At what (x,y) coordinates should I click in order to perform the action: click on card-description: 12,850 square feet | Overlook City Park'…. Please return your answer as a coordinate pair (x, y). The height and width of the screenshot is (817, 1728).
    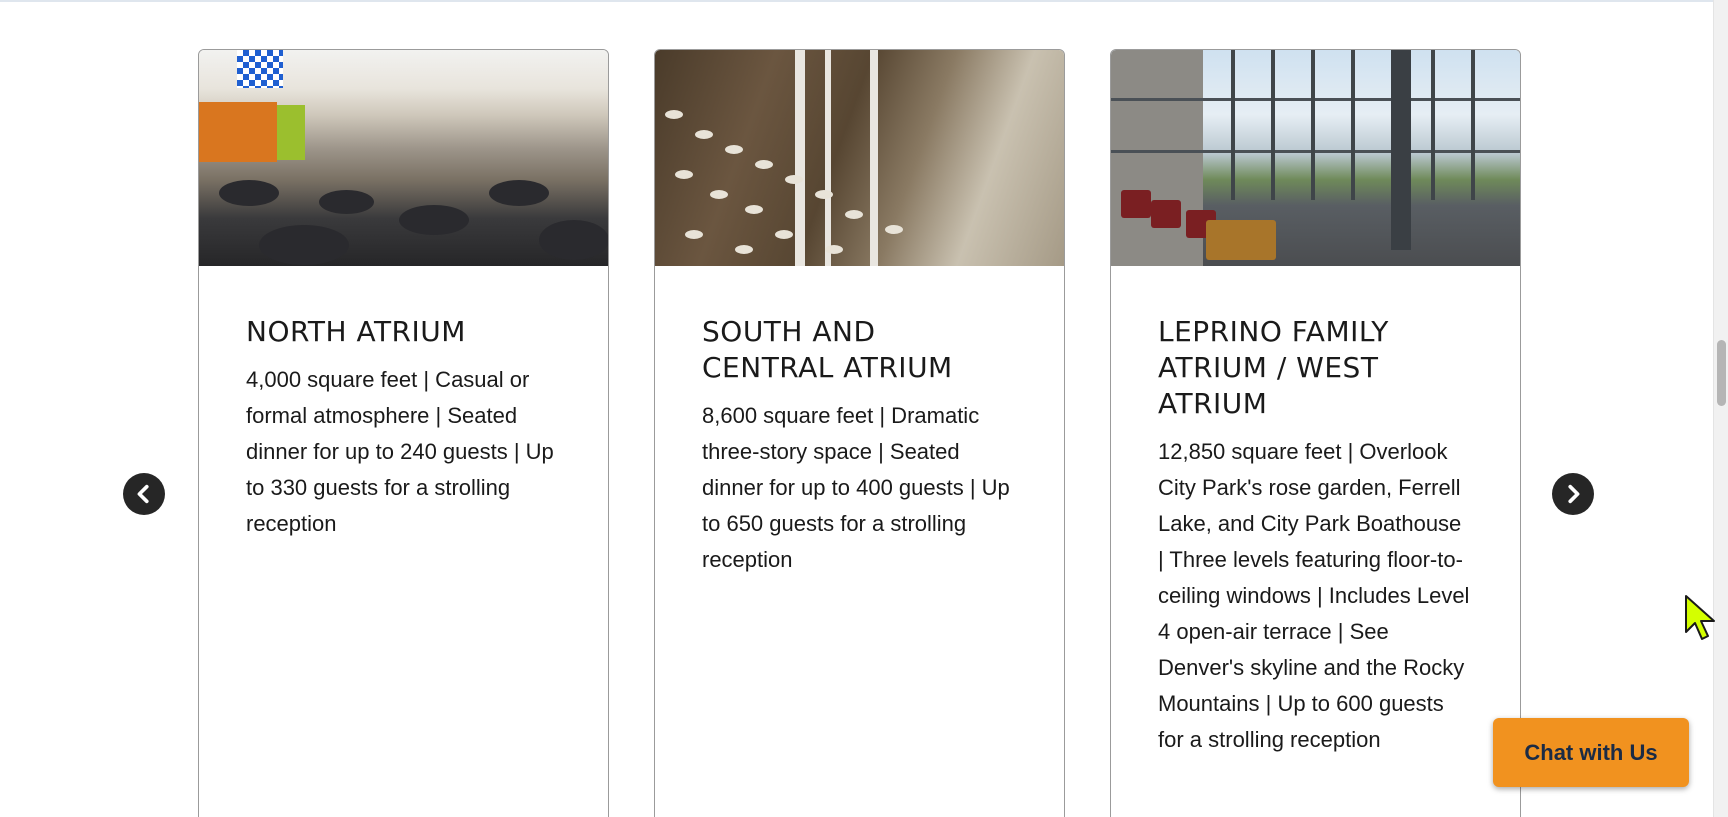
    Looking at the image, I should click on (1314, 595).